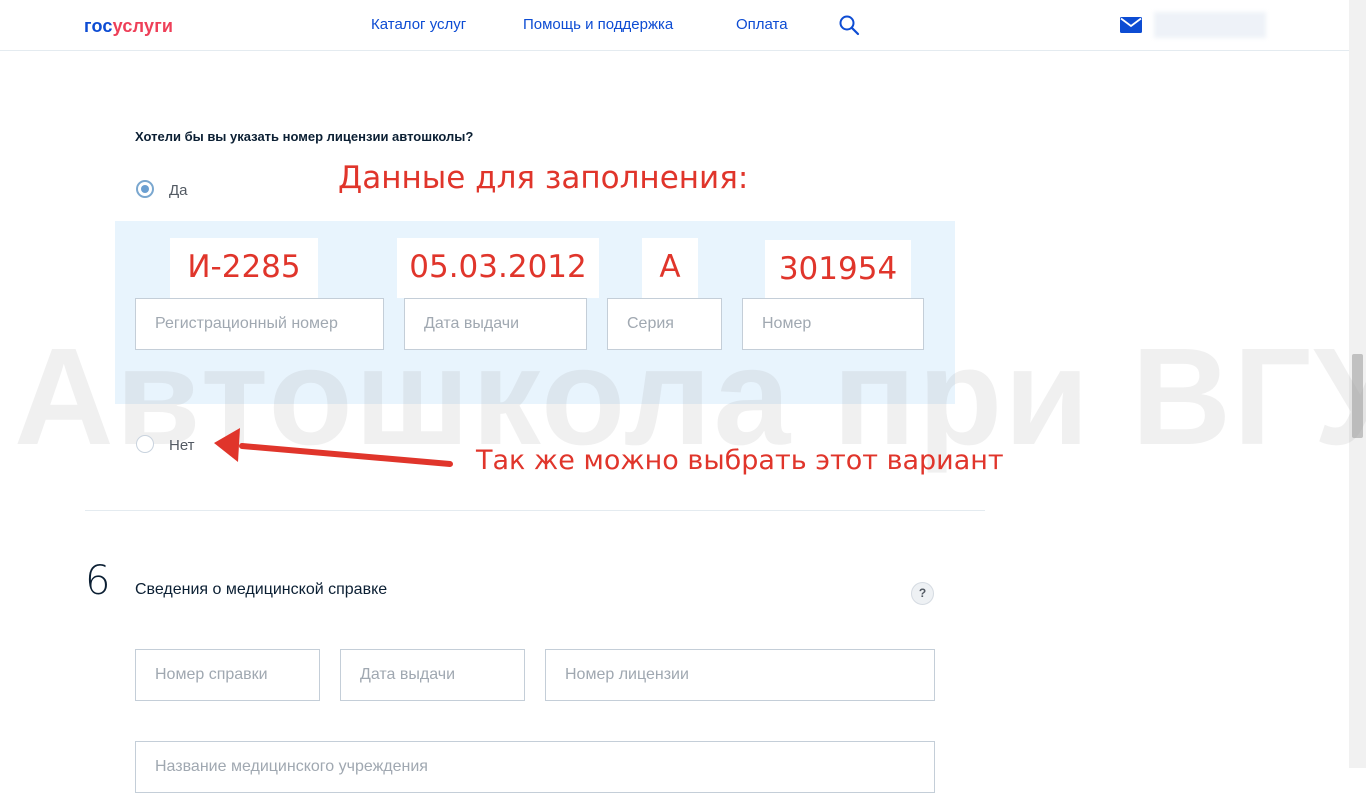 The image size is (1366, 793). What do you see at coordinates (418, 24) in the screenshot?
I see `nav-catalog-link: Каталог услуг` at bounding box center [418, 24].